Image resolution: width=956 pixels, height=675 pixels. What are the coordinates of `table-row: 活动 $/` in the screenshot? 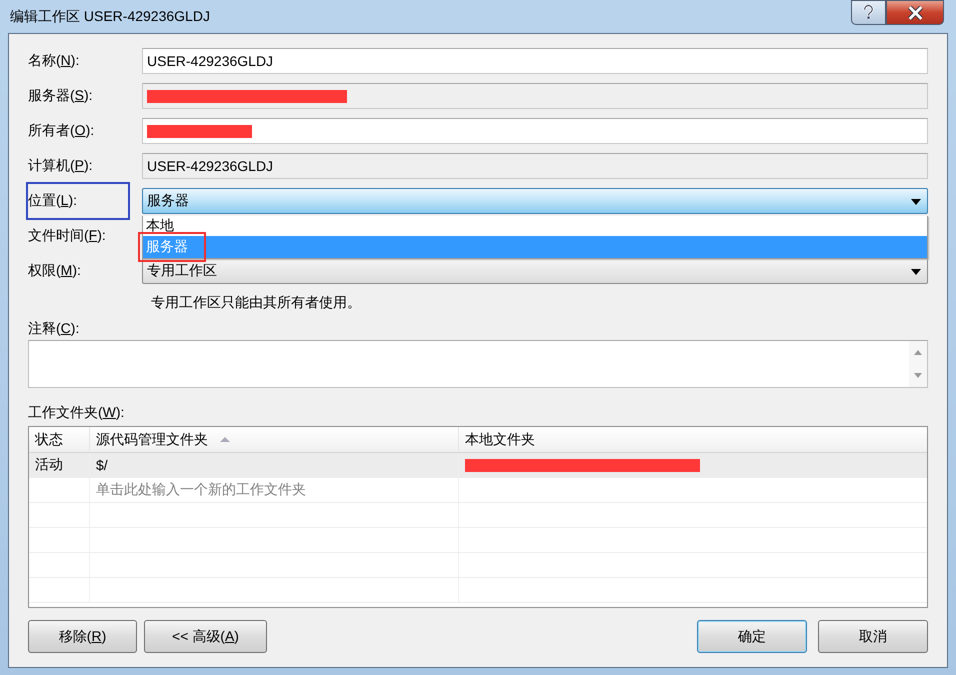 It's located at (478, 465).